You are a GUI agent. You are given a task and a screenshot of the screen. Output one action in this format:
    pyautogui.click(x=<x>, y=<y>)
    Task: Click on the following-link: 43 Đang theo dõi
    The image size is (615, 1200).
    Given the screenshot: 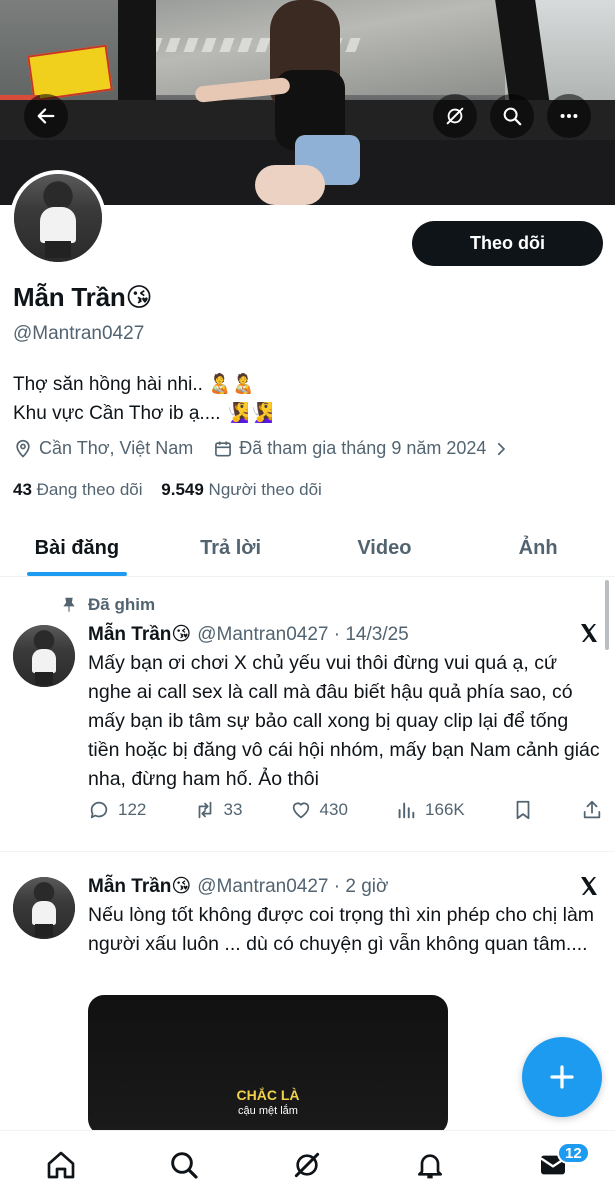 What is the action you would take?
    pyautogui.click(x=78, y=489)
    